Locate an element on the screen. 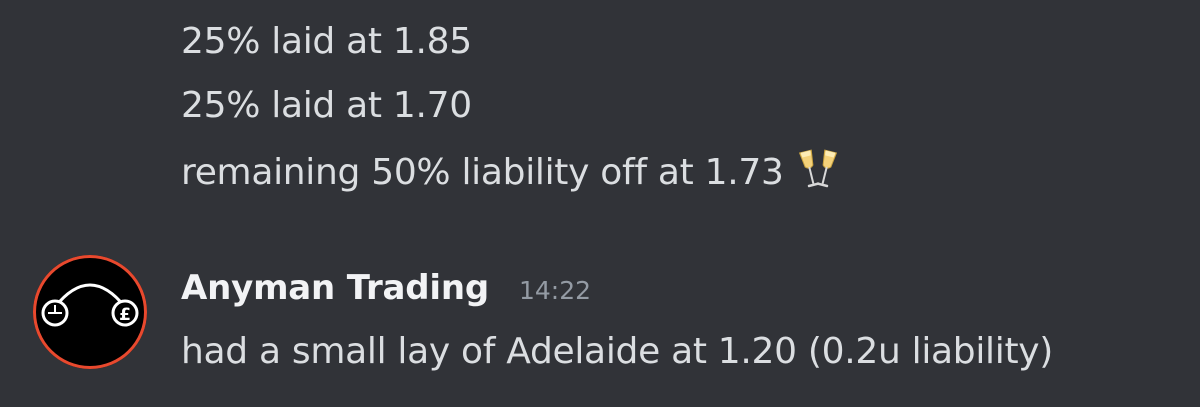 This screenshot has height=407, width=1200. message-line-text: remaining 50% liability off at 1.73 is located at coordinates (482, 172).